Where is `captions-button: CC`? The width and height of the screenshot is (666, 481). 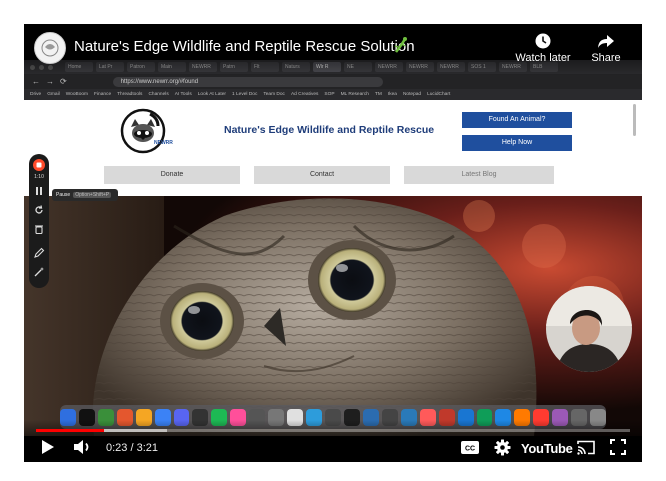 captions-button: CC is located at coordinates (470, 447).